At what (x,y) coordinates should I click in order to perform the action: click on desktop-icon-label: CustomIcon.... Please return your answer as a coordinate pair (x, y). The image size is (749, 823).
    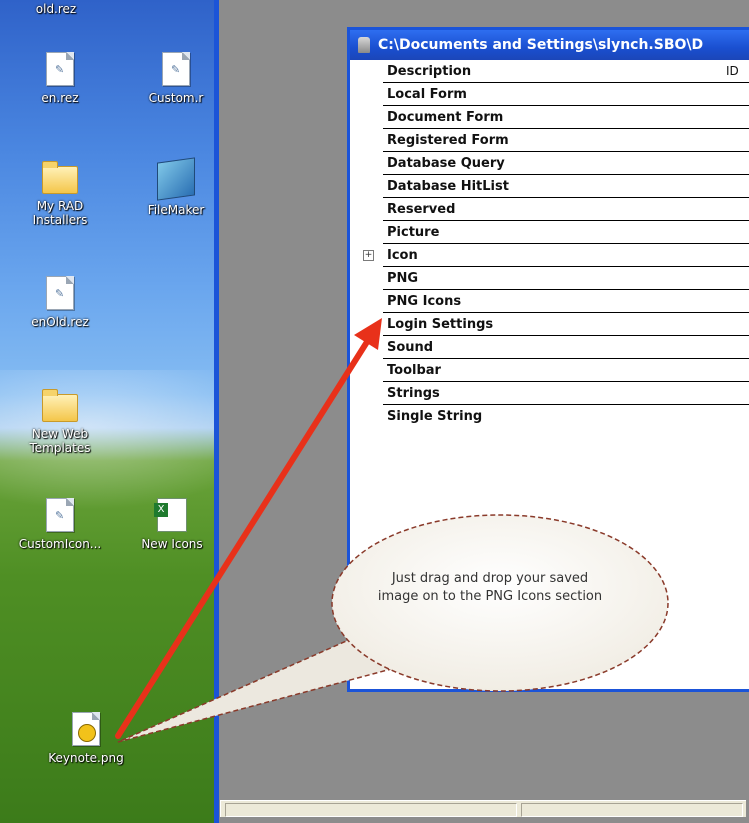
    Looking at the image, I should click on (60, 544).